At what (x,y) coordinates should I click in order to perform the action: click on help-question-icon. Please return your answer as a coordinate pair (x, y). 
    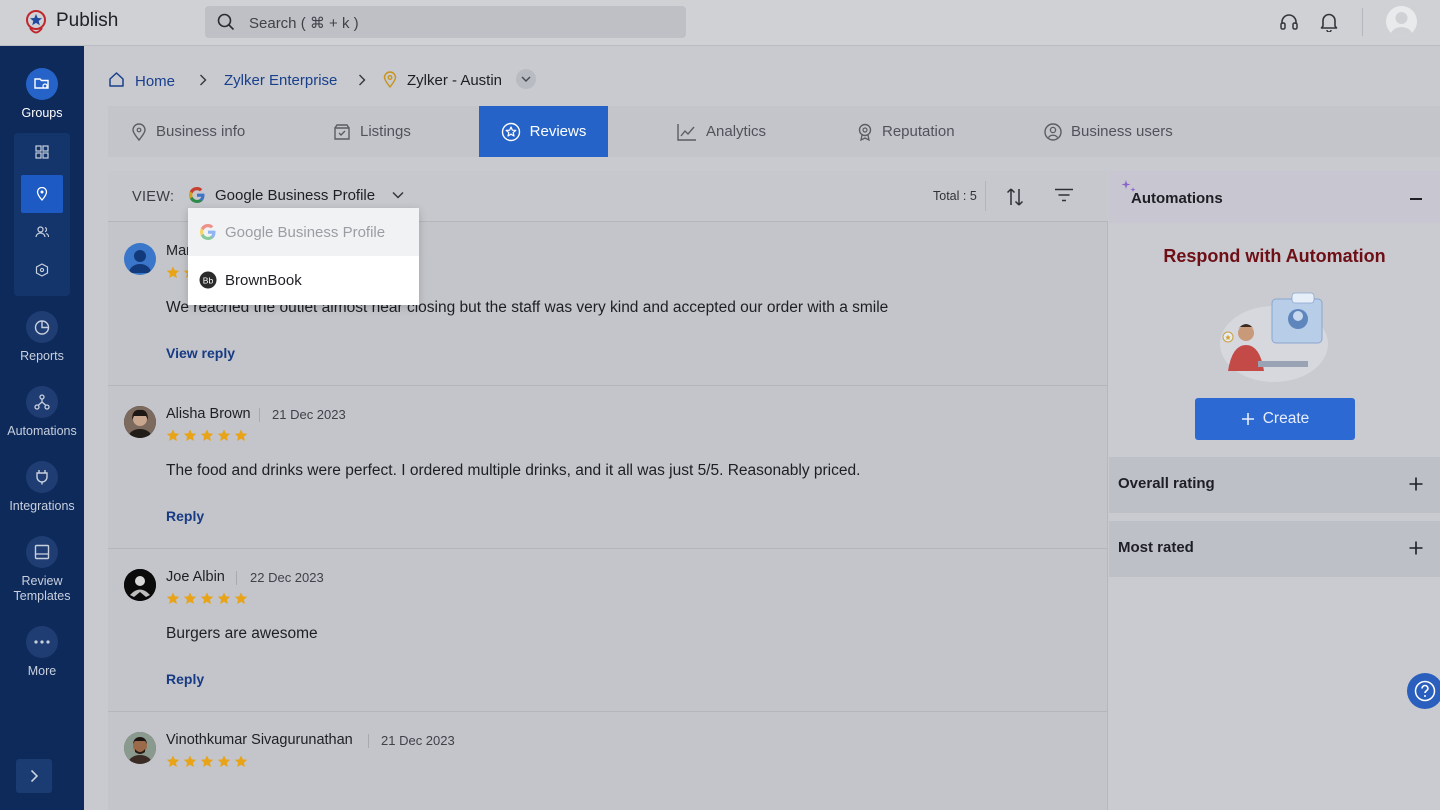
    Looking at the image, I should click on (1425, 691).